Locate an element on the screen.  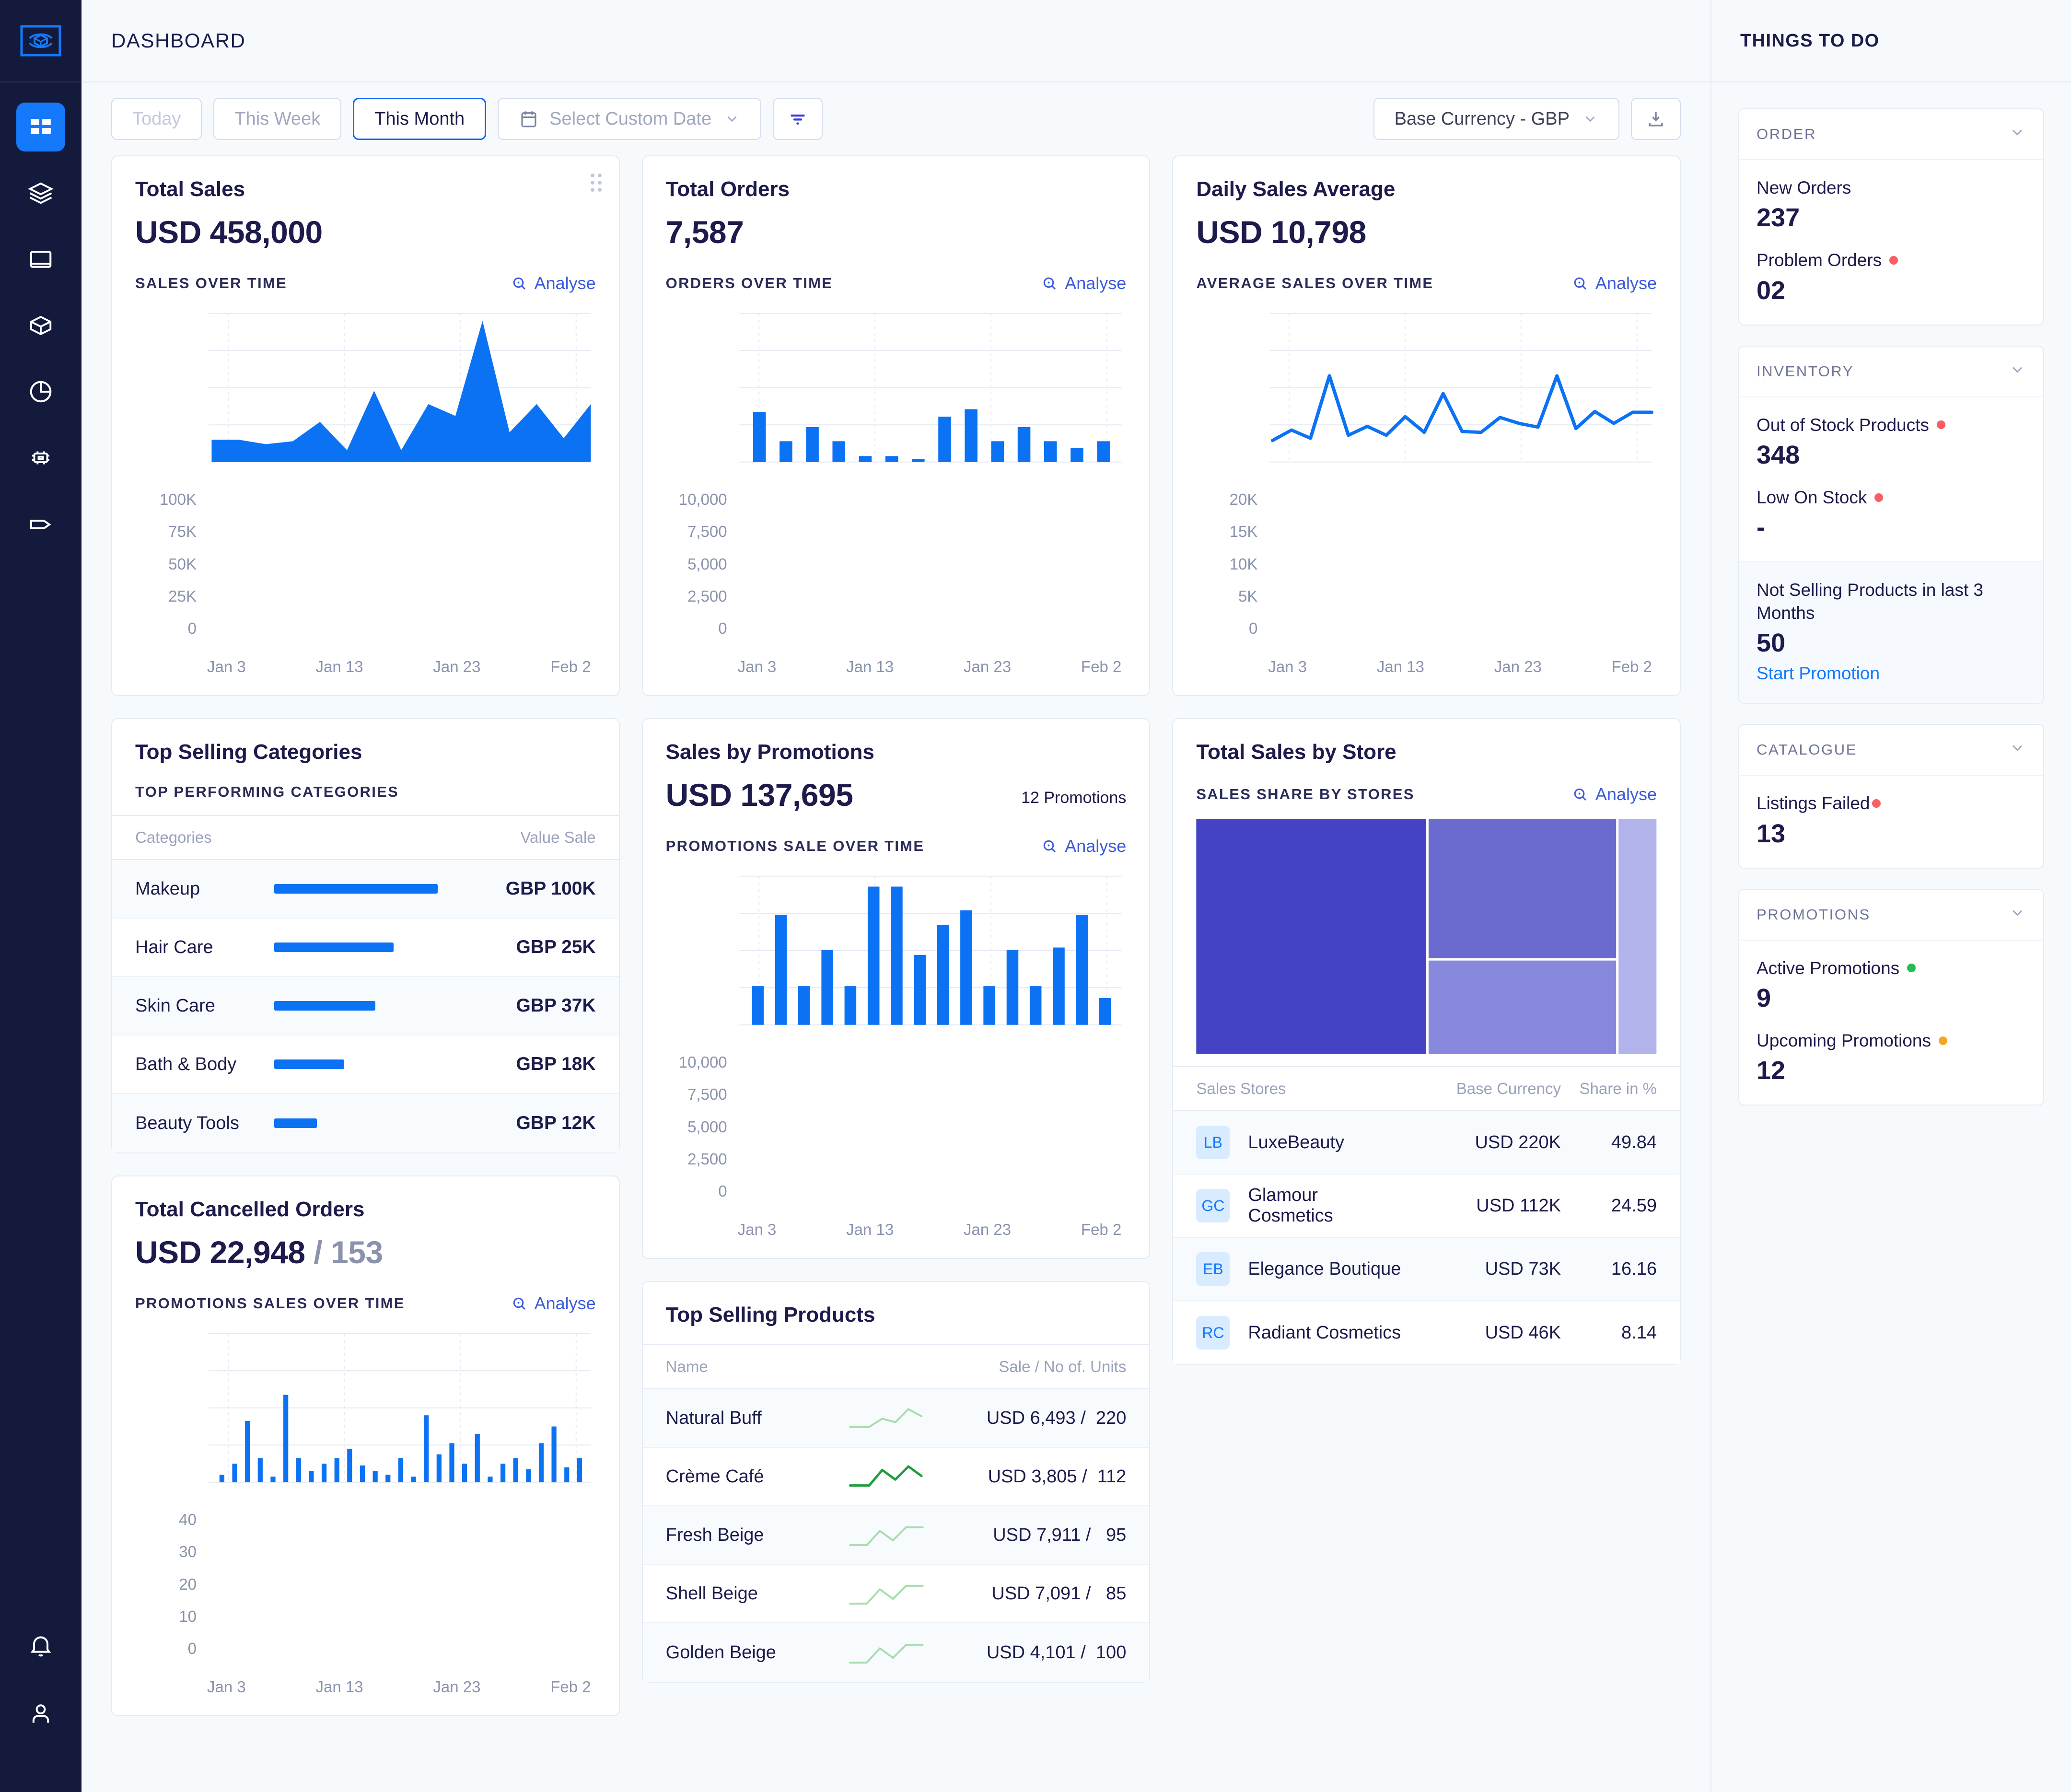
table-row: Bath & Body GBP 18K is located at coordinates (365, 1065).